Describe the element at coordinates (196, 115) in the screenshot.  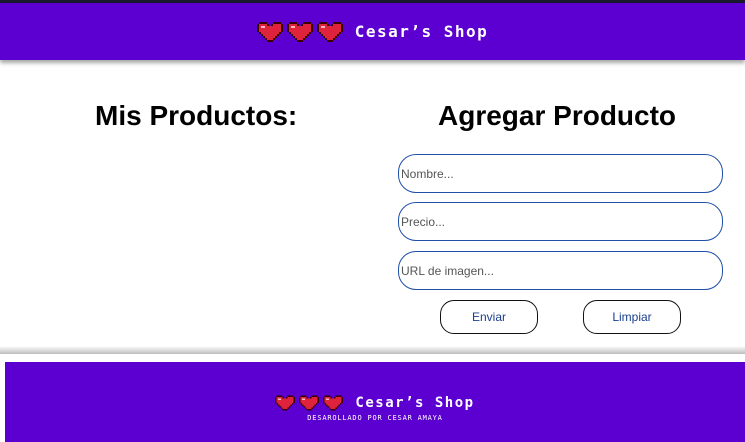
I see `products-title: Mis Productos:` at that location.